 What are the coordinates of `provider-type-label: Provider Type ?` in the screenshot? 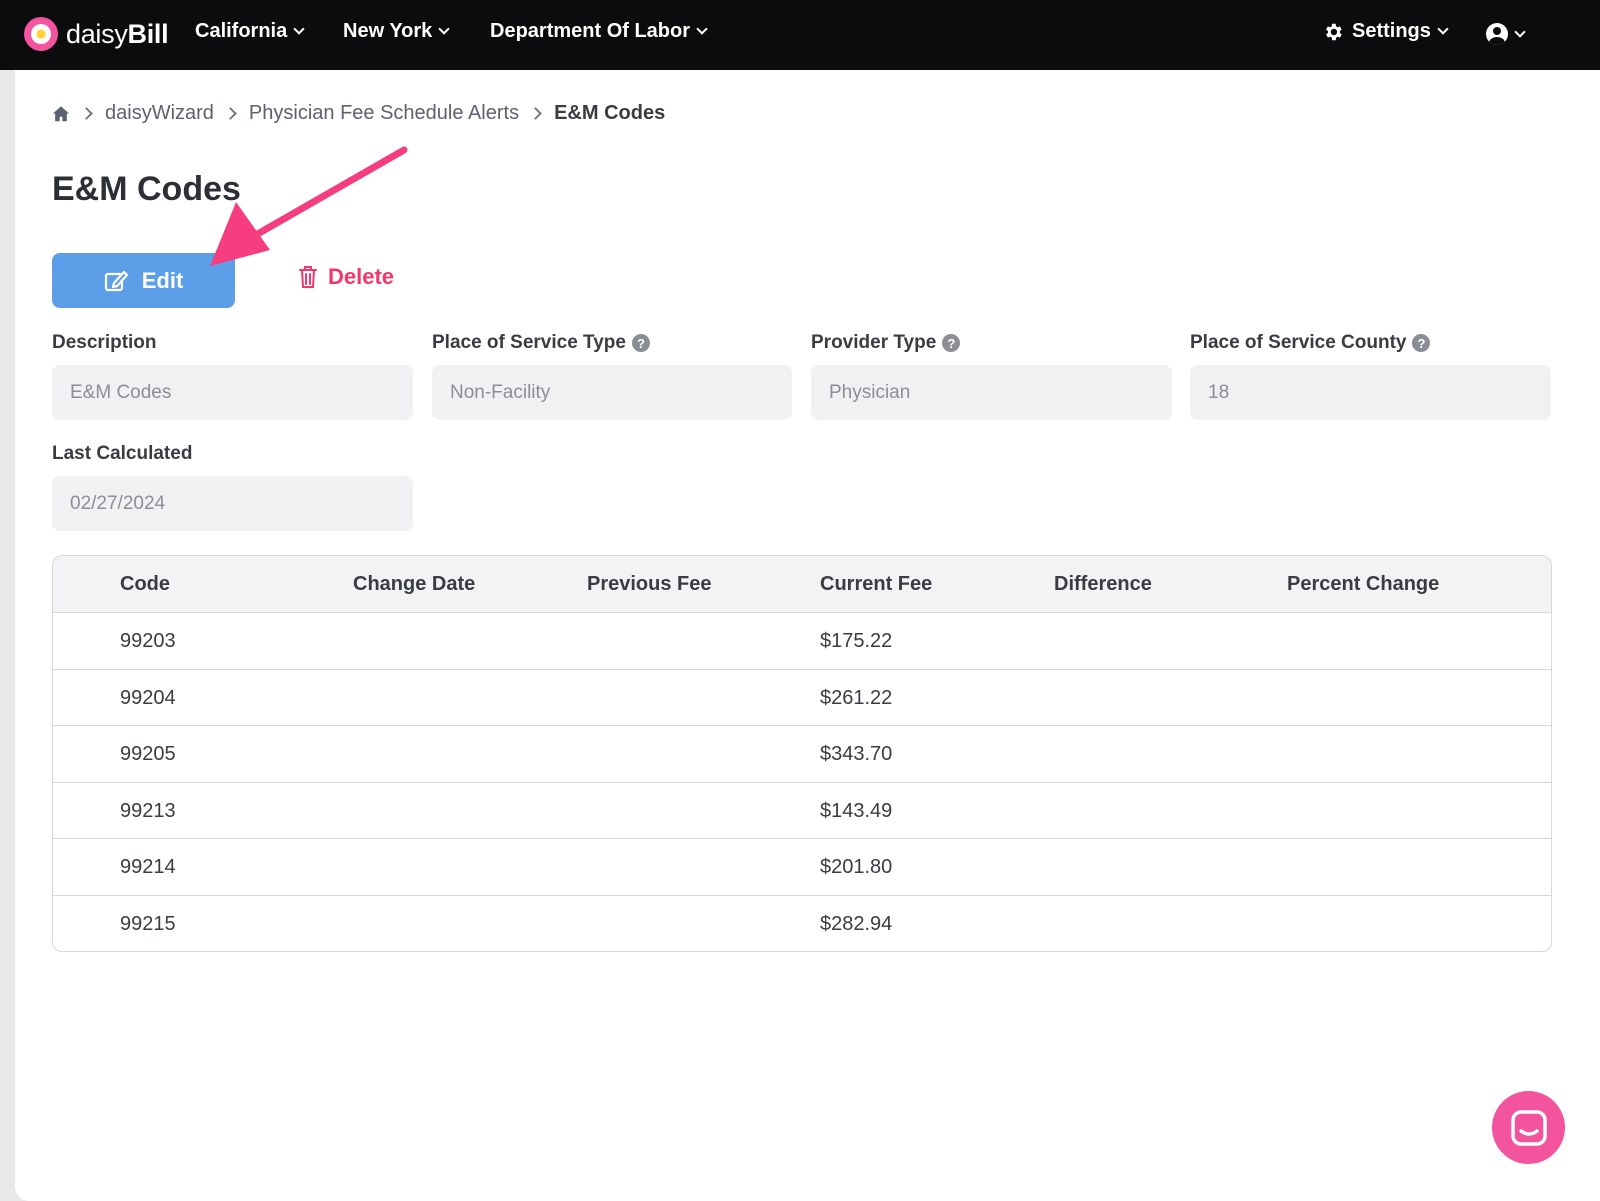 It's located at (886, 343).